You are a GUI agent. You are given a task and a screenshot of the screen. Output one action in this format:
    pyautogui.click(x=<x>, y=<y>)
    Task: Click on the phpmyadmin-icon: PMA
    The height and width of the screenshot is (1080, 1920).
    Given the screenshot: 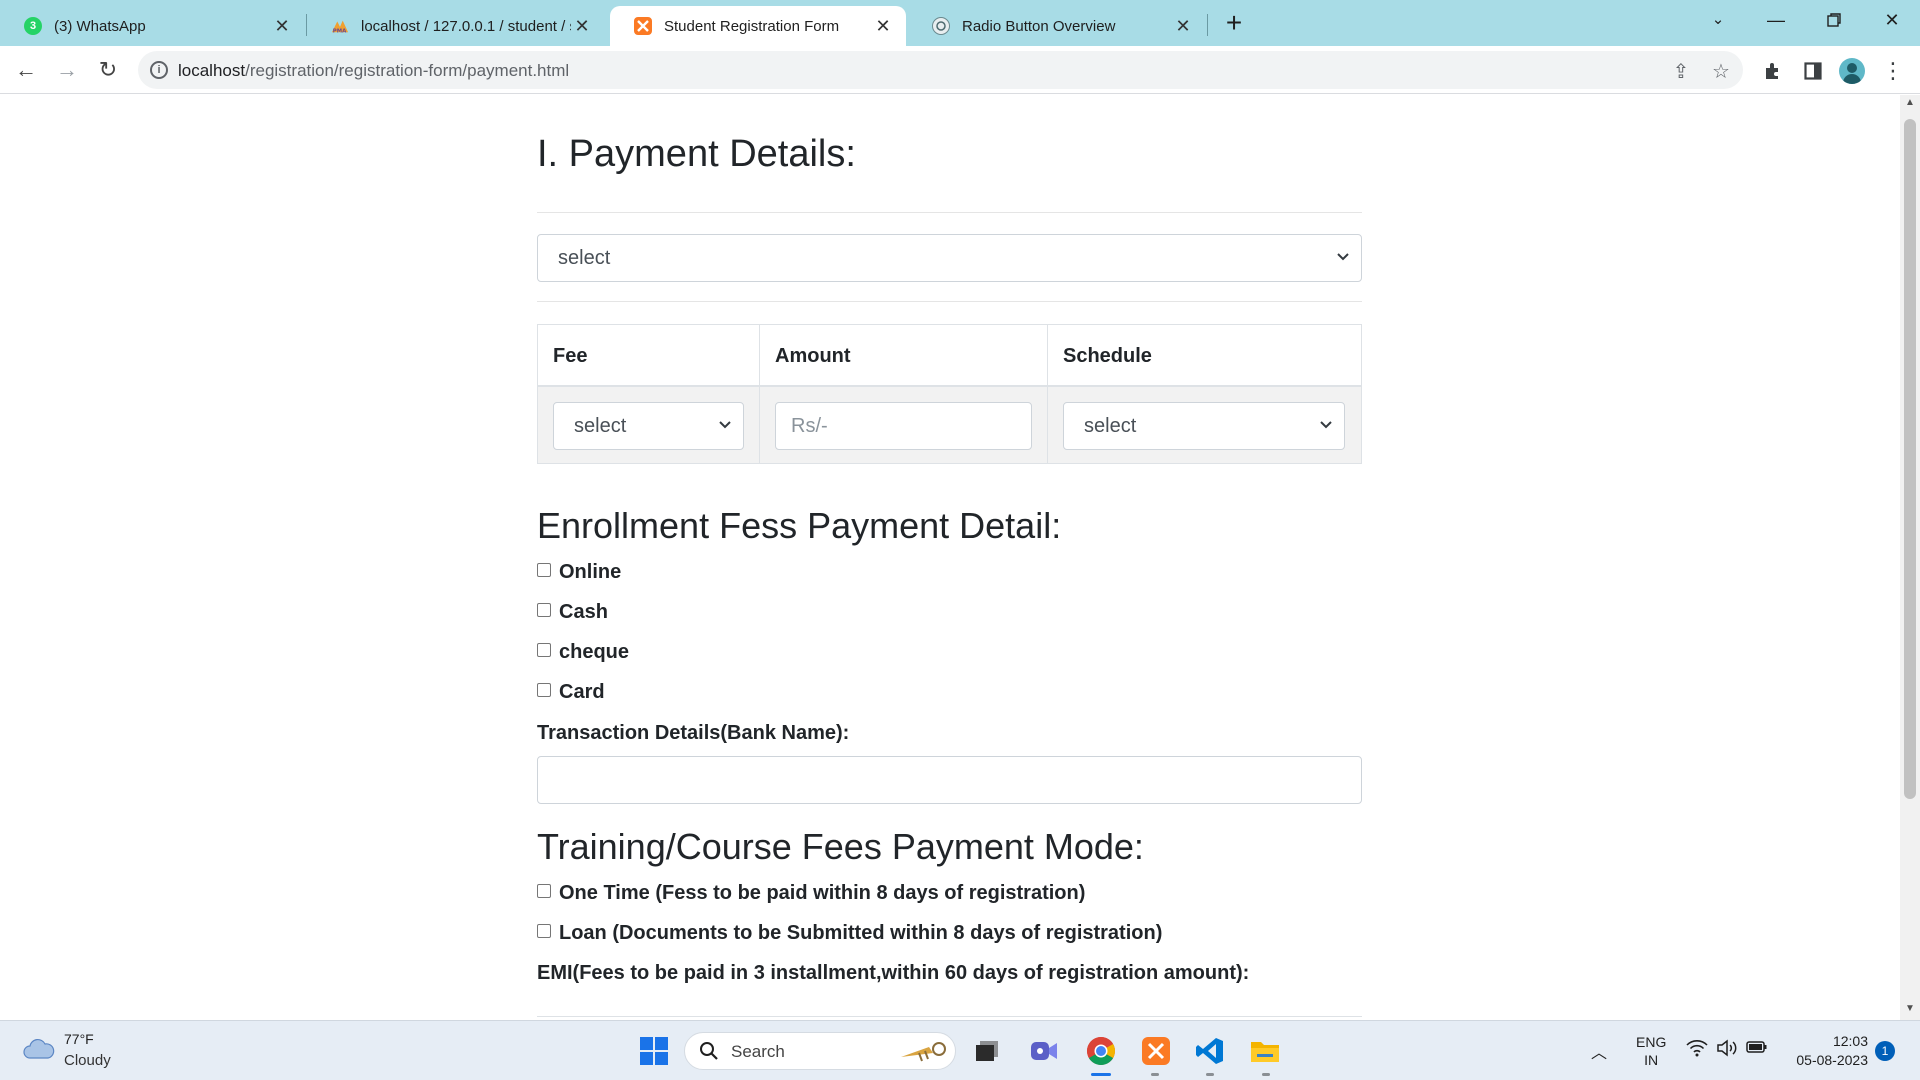 What is the action you would take?
    pyautogui.click(x=340, y=26)
    